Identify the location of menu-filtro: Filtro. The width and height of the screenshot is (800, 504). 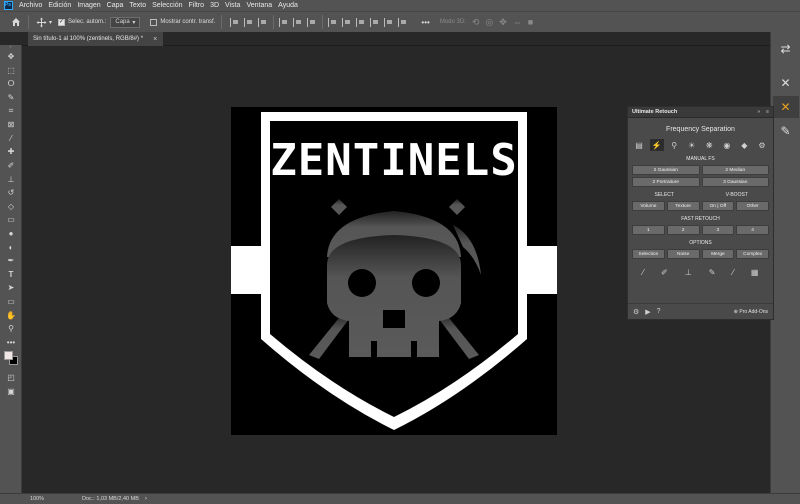
(197, 5).